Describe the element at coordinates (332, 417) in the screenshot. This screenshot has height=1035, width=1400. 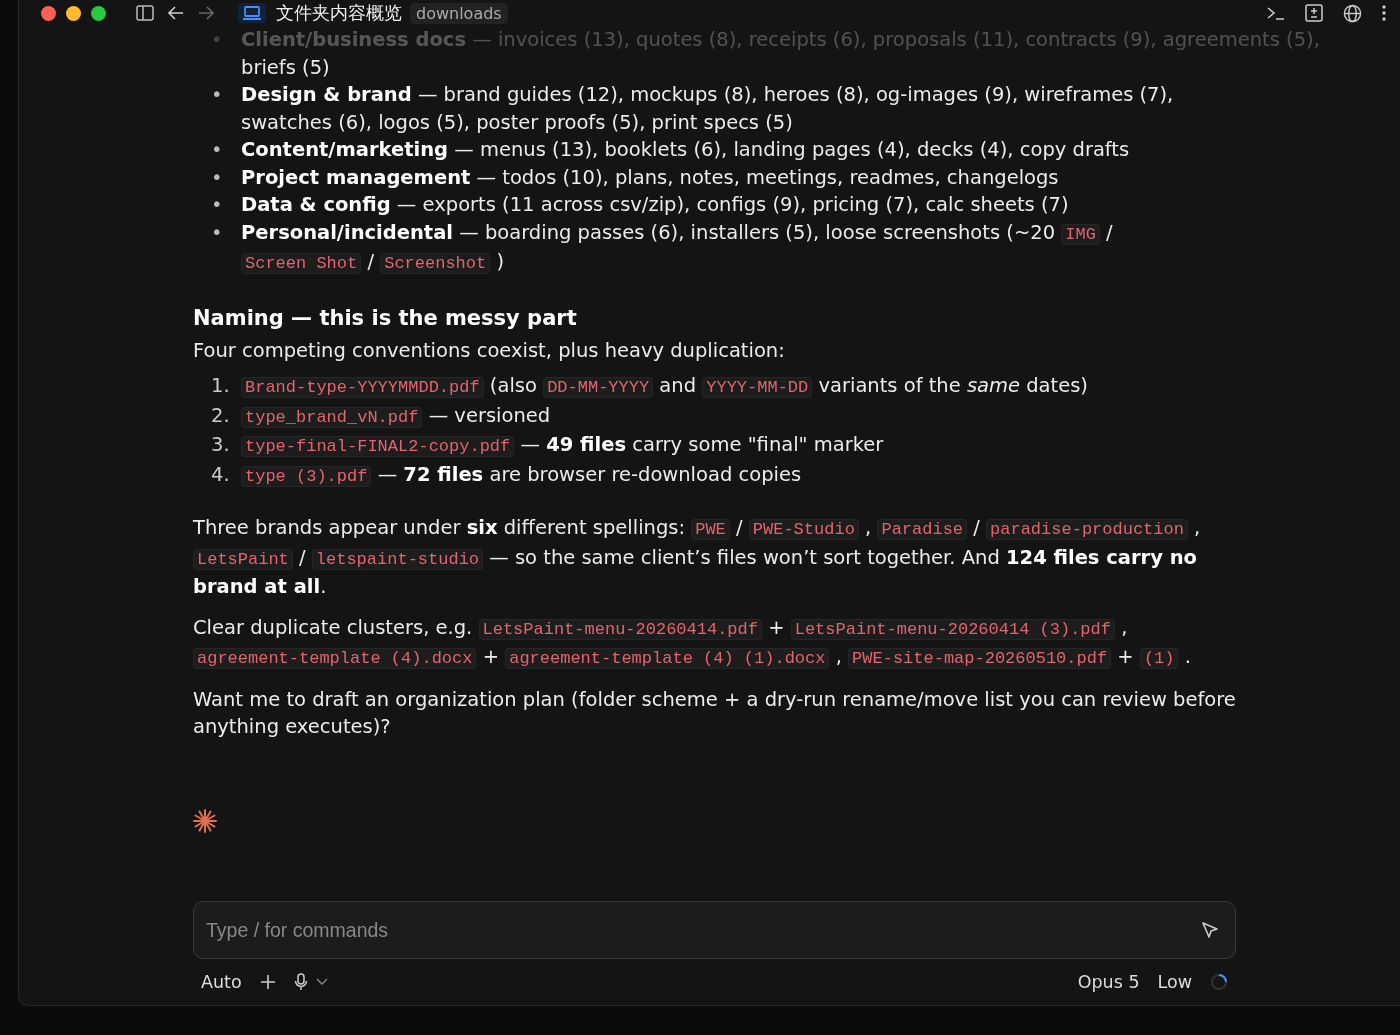
I see `inline-code: type_brand_vN.pdf` at that location.